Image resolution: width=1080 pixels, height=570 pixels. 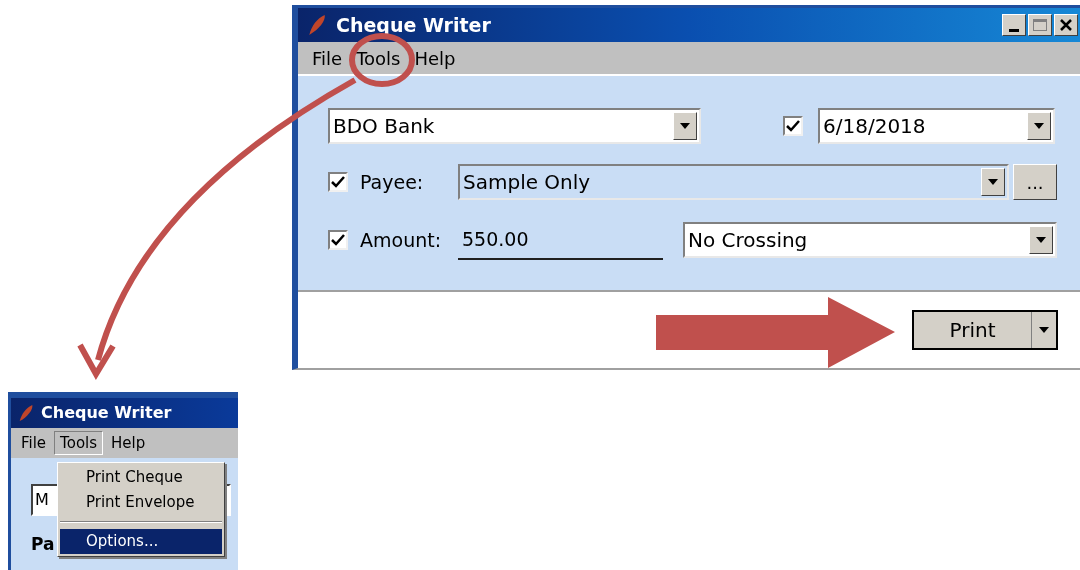 I want to click on payee-label: Pa, so click(x=43, y=544).